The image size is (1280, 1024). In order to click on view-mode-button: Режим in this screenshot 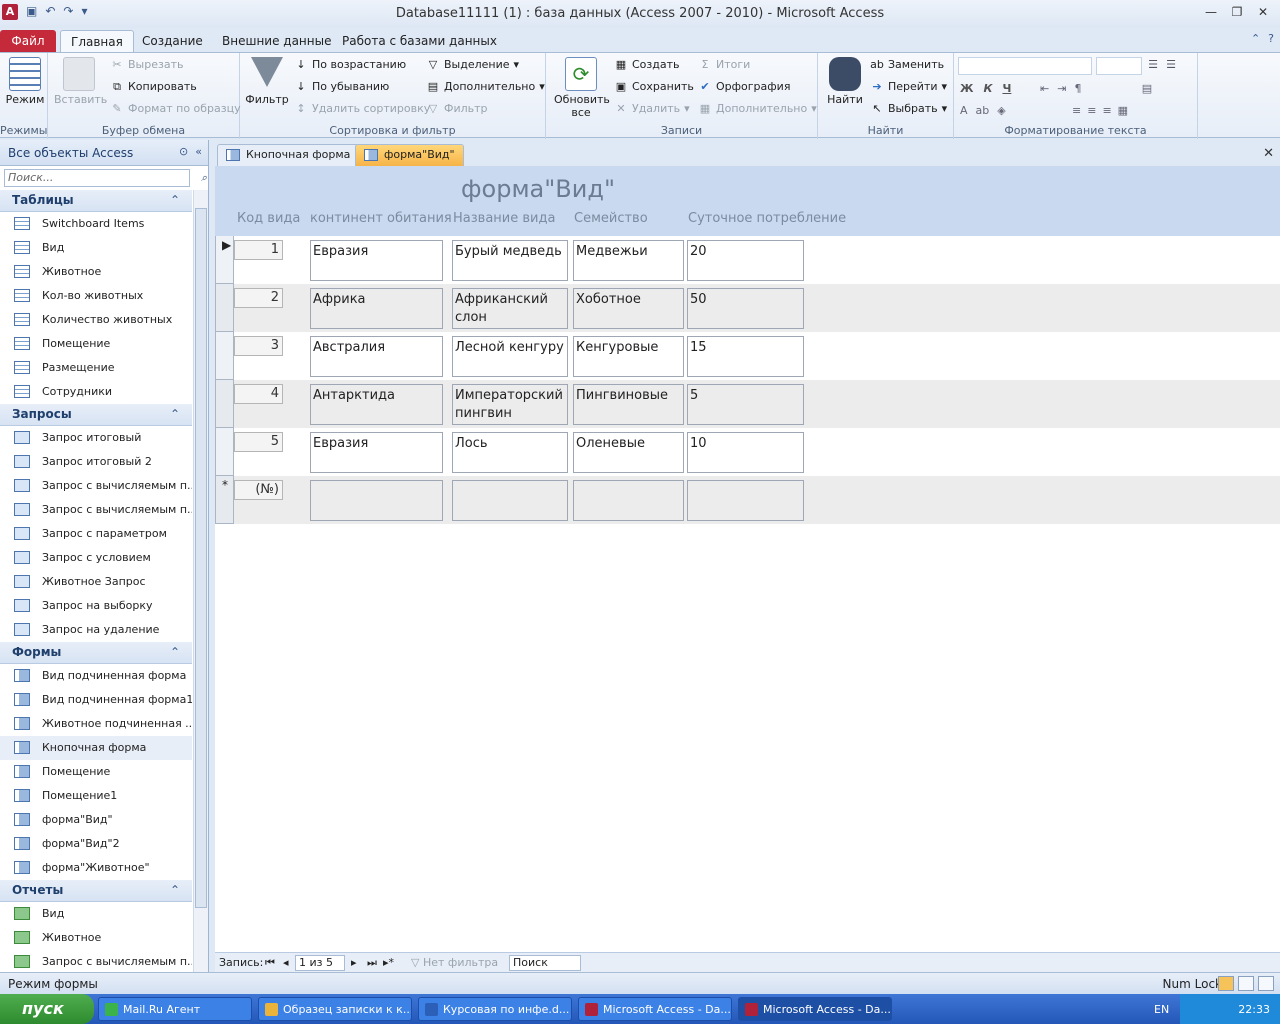, I will do `click(25, 81)`.